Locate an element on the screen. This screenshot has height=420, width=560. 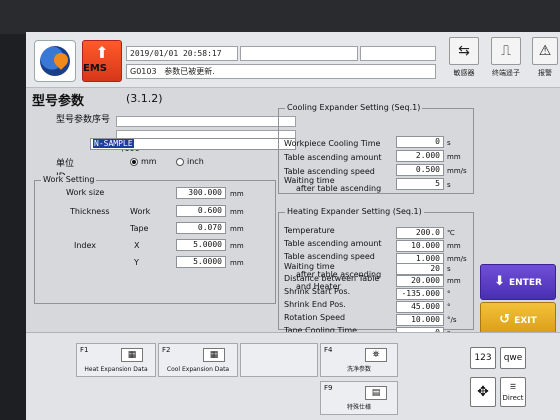
enter-button: ⬇ ENTER is located at coordinates (518, 282).